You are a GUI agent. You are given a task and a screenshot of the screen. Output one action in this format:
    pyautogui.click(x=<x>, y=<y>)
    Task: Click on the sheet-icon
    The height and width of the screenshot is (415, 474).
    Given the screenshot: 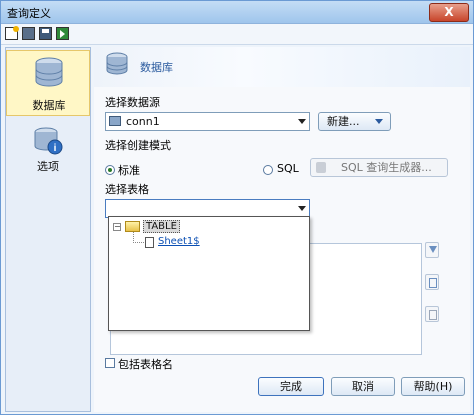 What is the action you would take?
    pyautogui.click(x=149, y=242)
    